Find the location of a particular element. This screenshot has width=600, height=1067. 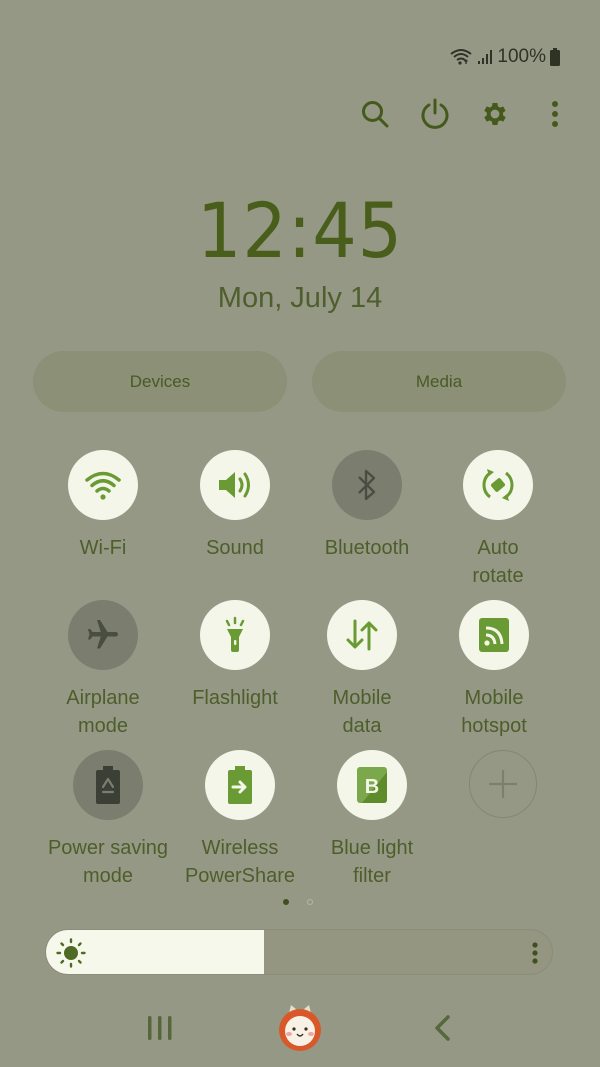

power-saving-toggle is located at coordinates (108, 785).